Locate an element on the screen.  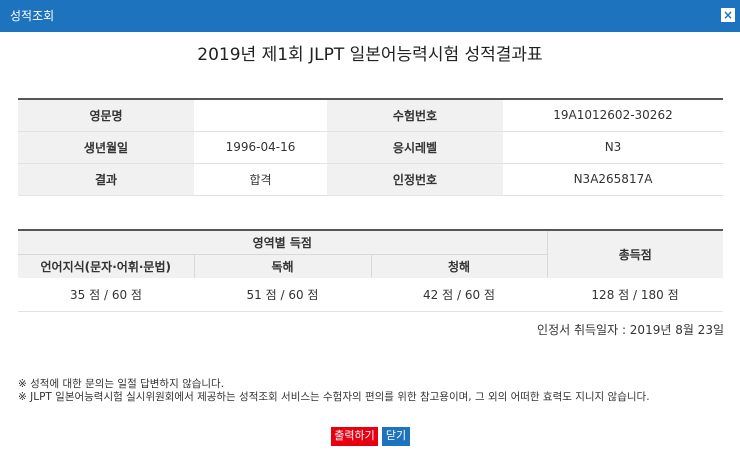
print-button: 출력하기 is located at coordinates (354, 436).